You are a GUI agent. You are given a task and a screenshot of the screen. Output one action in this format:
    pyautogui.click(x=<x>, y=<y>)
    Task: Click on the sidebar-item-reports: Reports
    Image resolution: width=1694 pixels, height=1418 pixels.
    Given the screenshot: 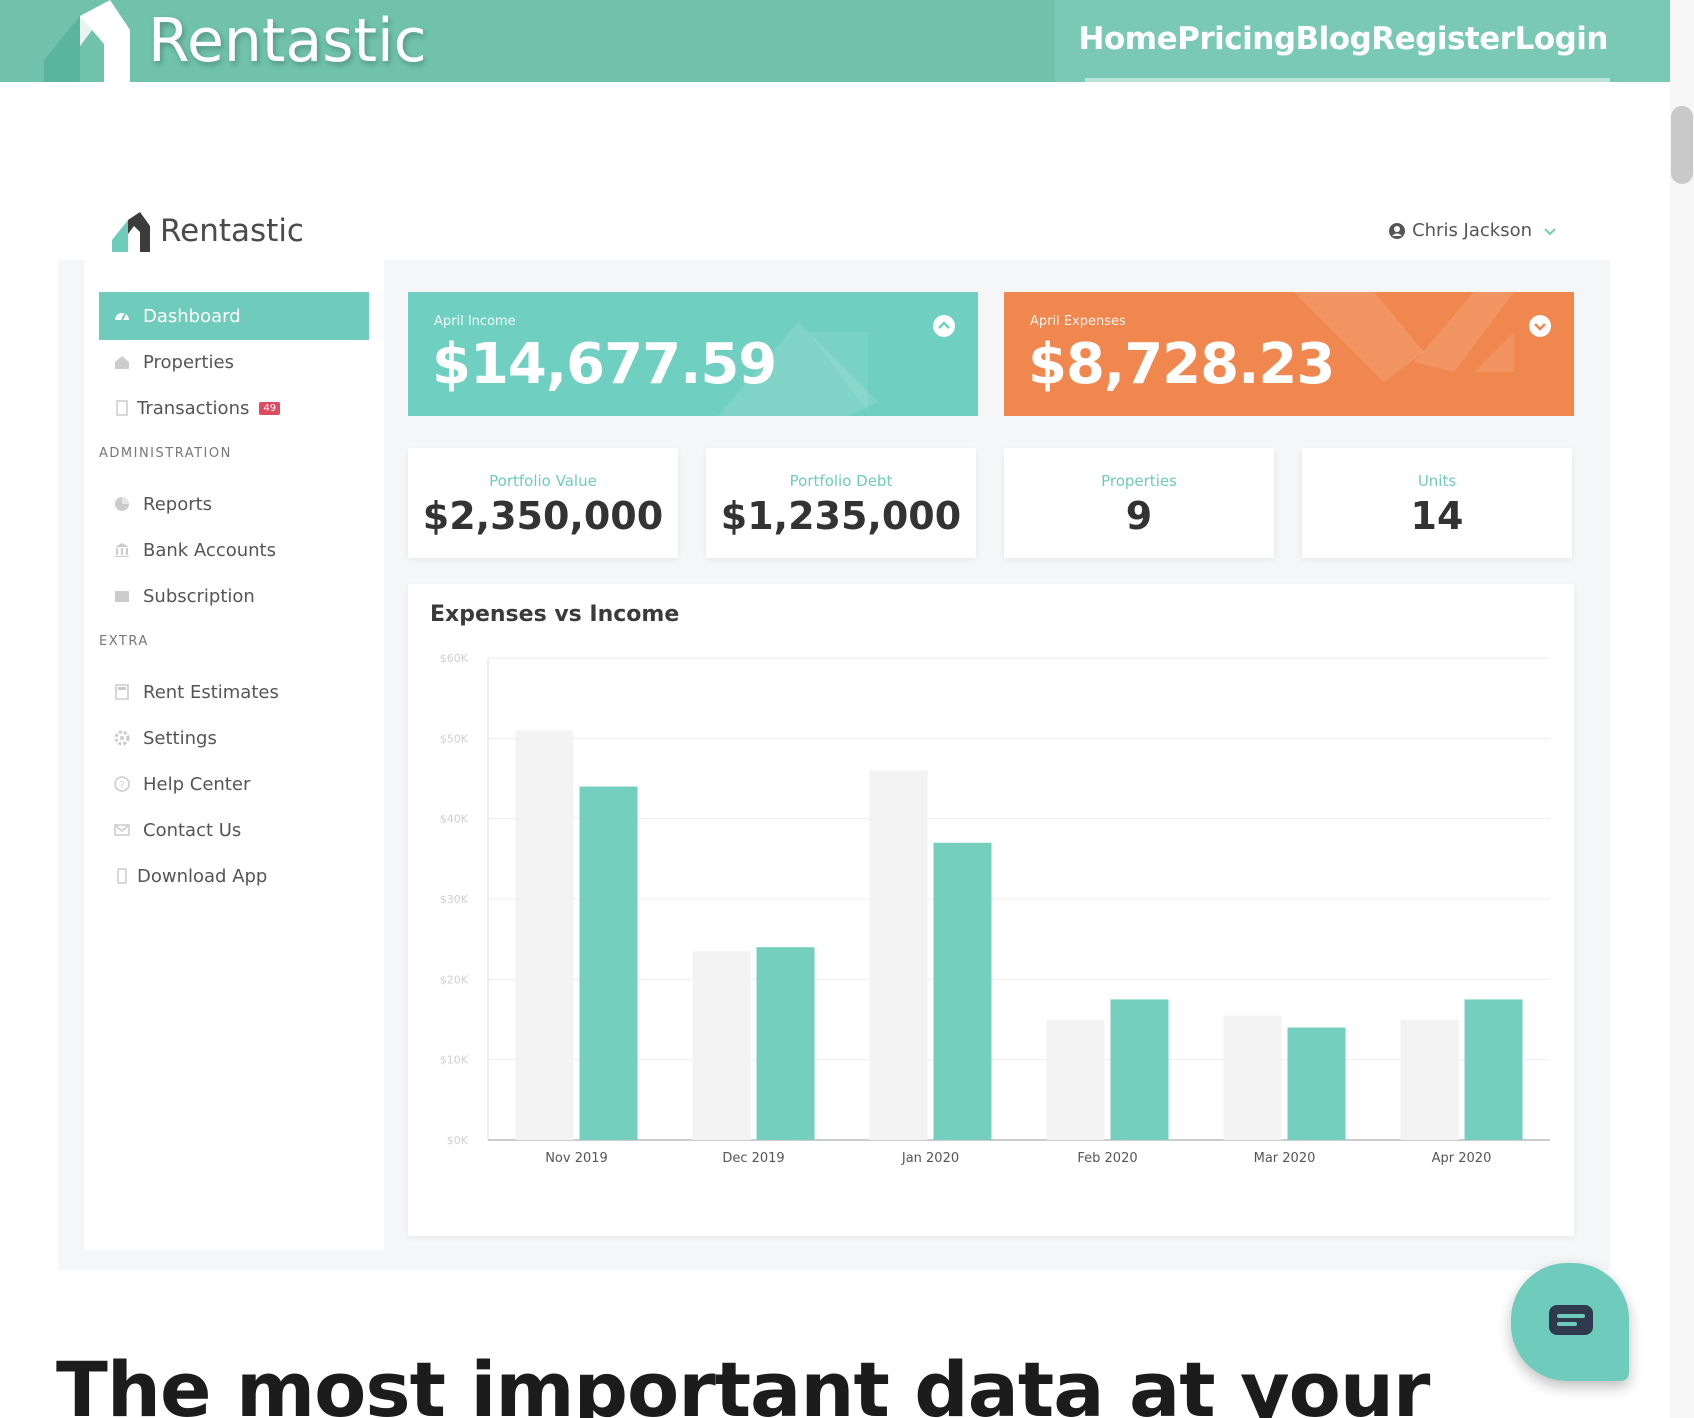 What is the action you would take?
    pyautogui.click(x=234, y=504)
    